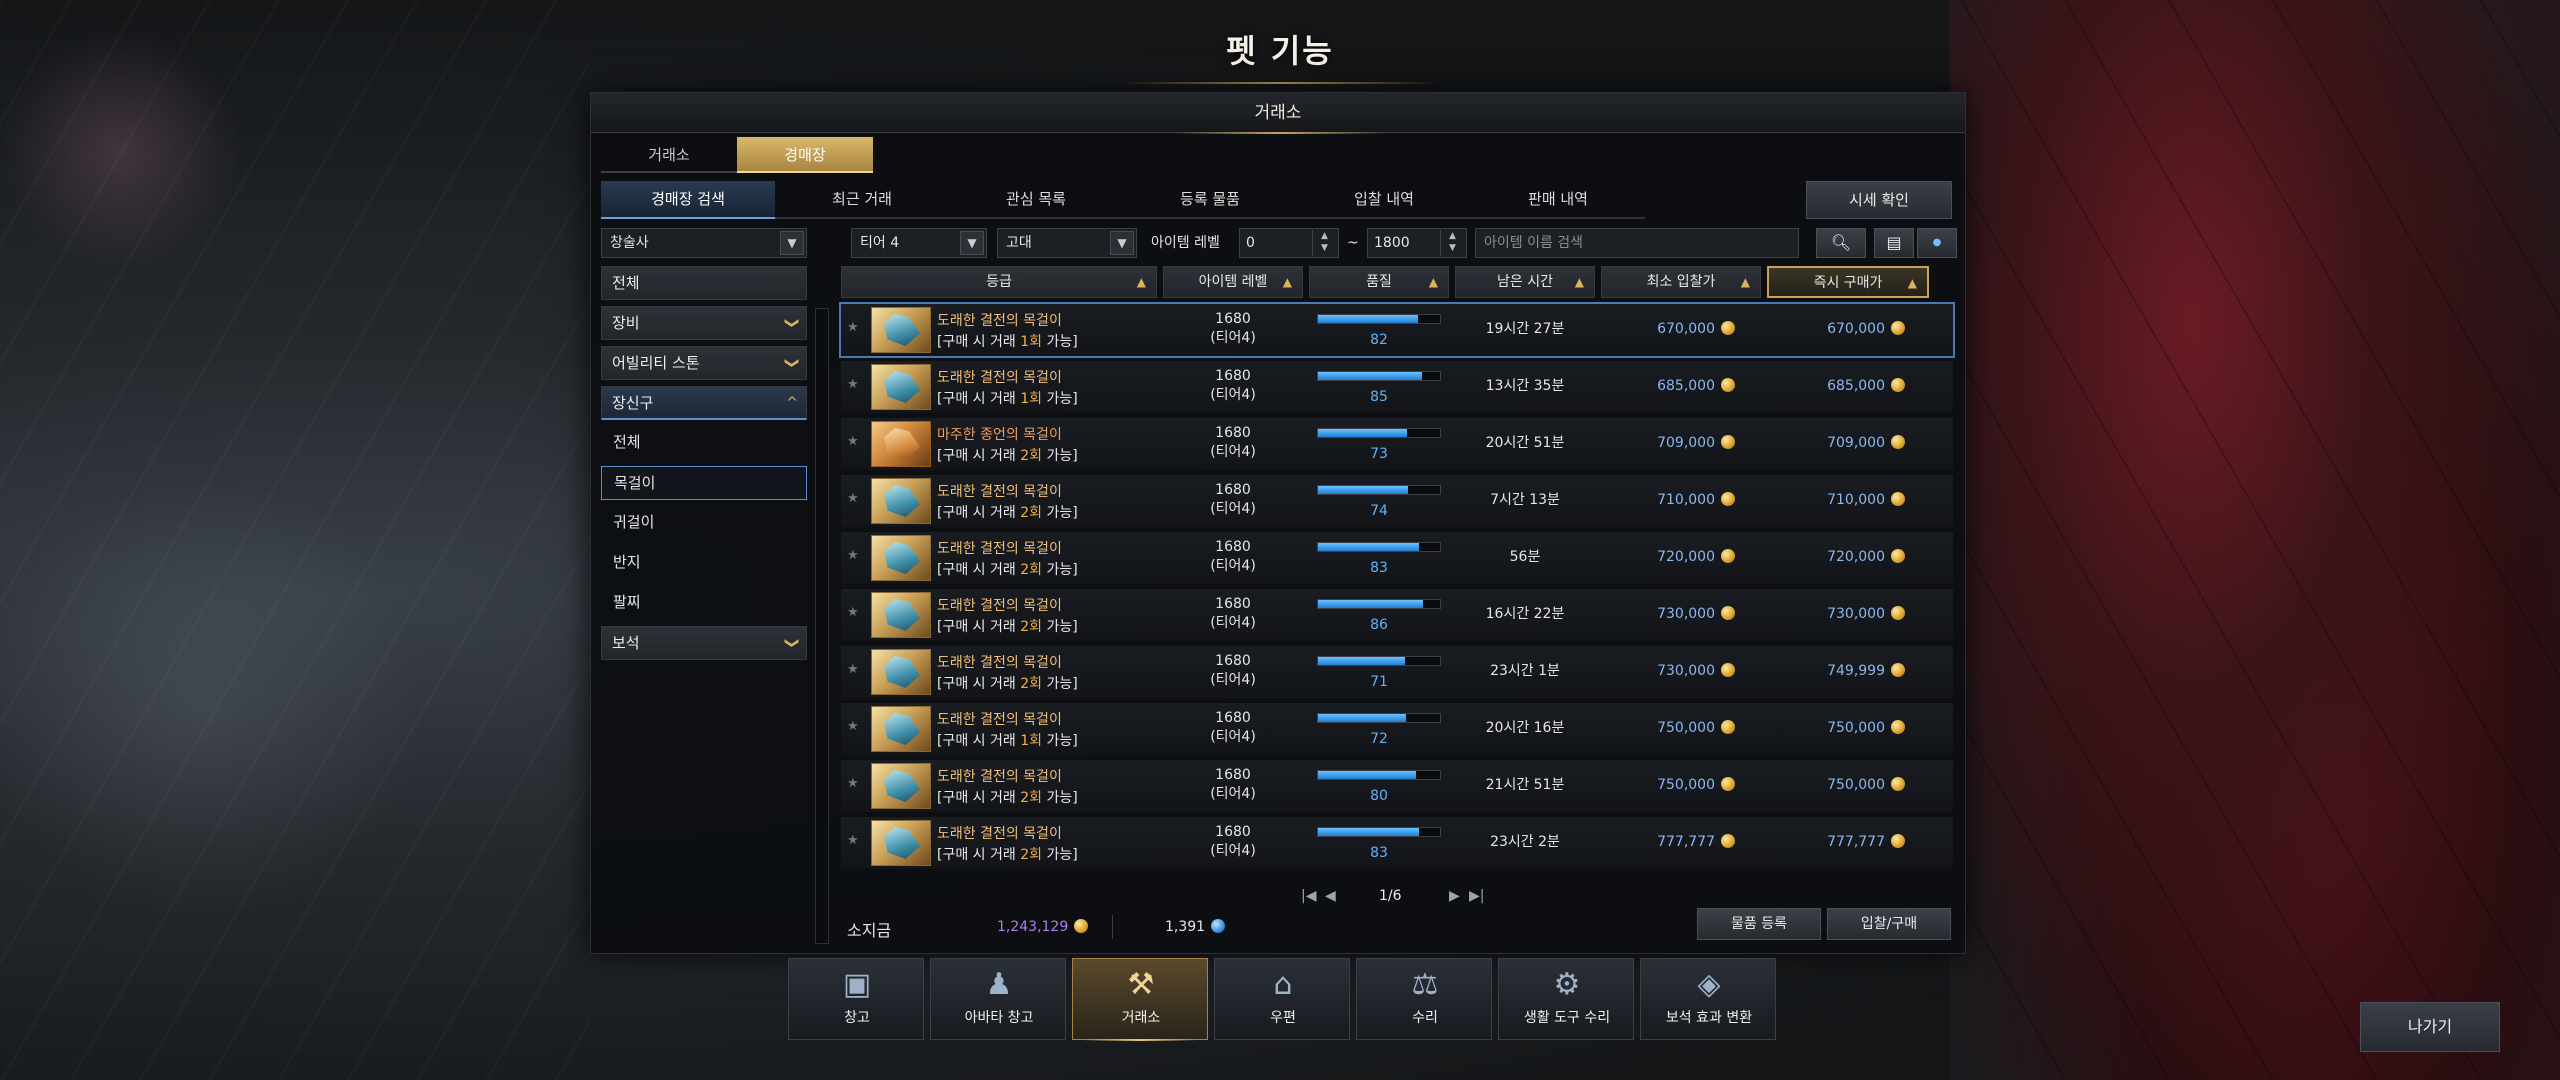  What do you see at coordinates (1140, 999) in the screenshot?
I see `dock-item-2: ⚒ 거래소` at bounding box center [1140, 999].